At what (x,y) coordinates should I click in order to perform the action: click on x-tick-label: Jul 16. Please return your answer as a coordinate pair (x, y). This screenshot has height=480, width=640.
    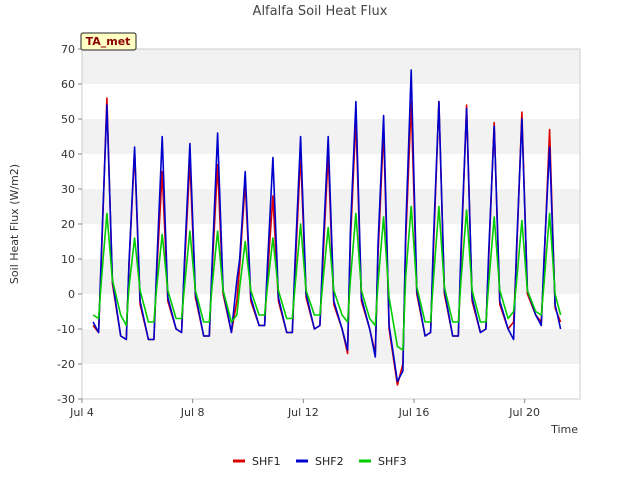
    Looking at the image, I should click on (414, 412).